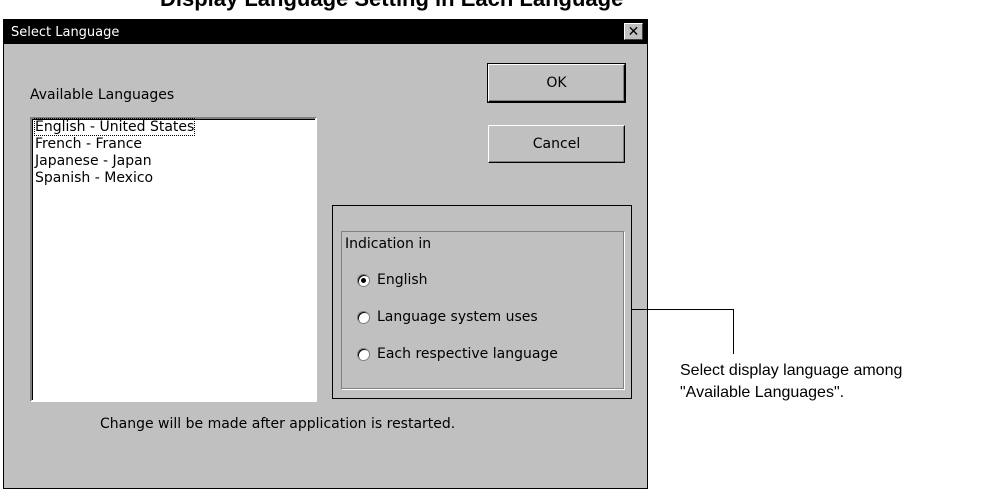 The width and height of the screenshot is (989, 489). Describe the element at coordinates (363, 280) in the screenshot. I see `radio-selected-icon` at that location.